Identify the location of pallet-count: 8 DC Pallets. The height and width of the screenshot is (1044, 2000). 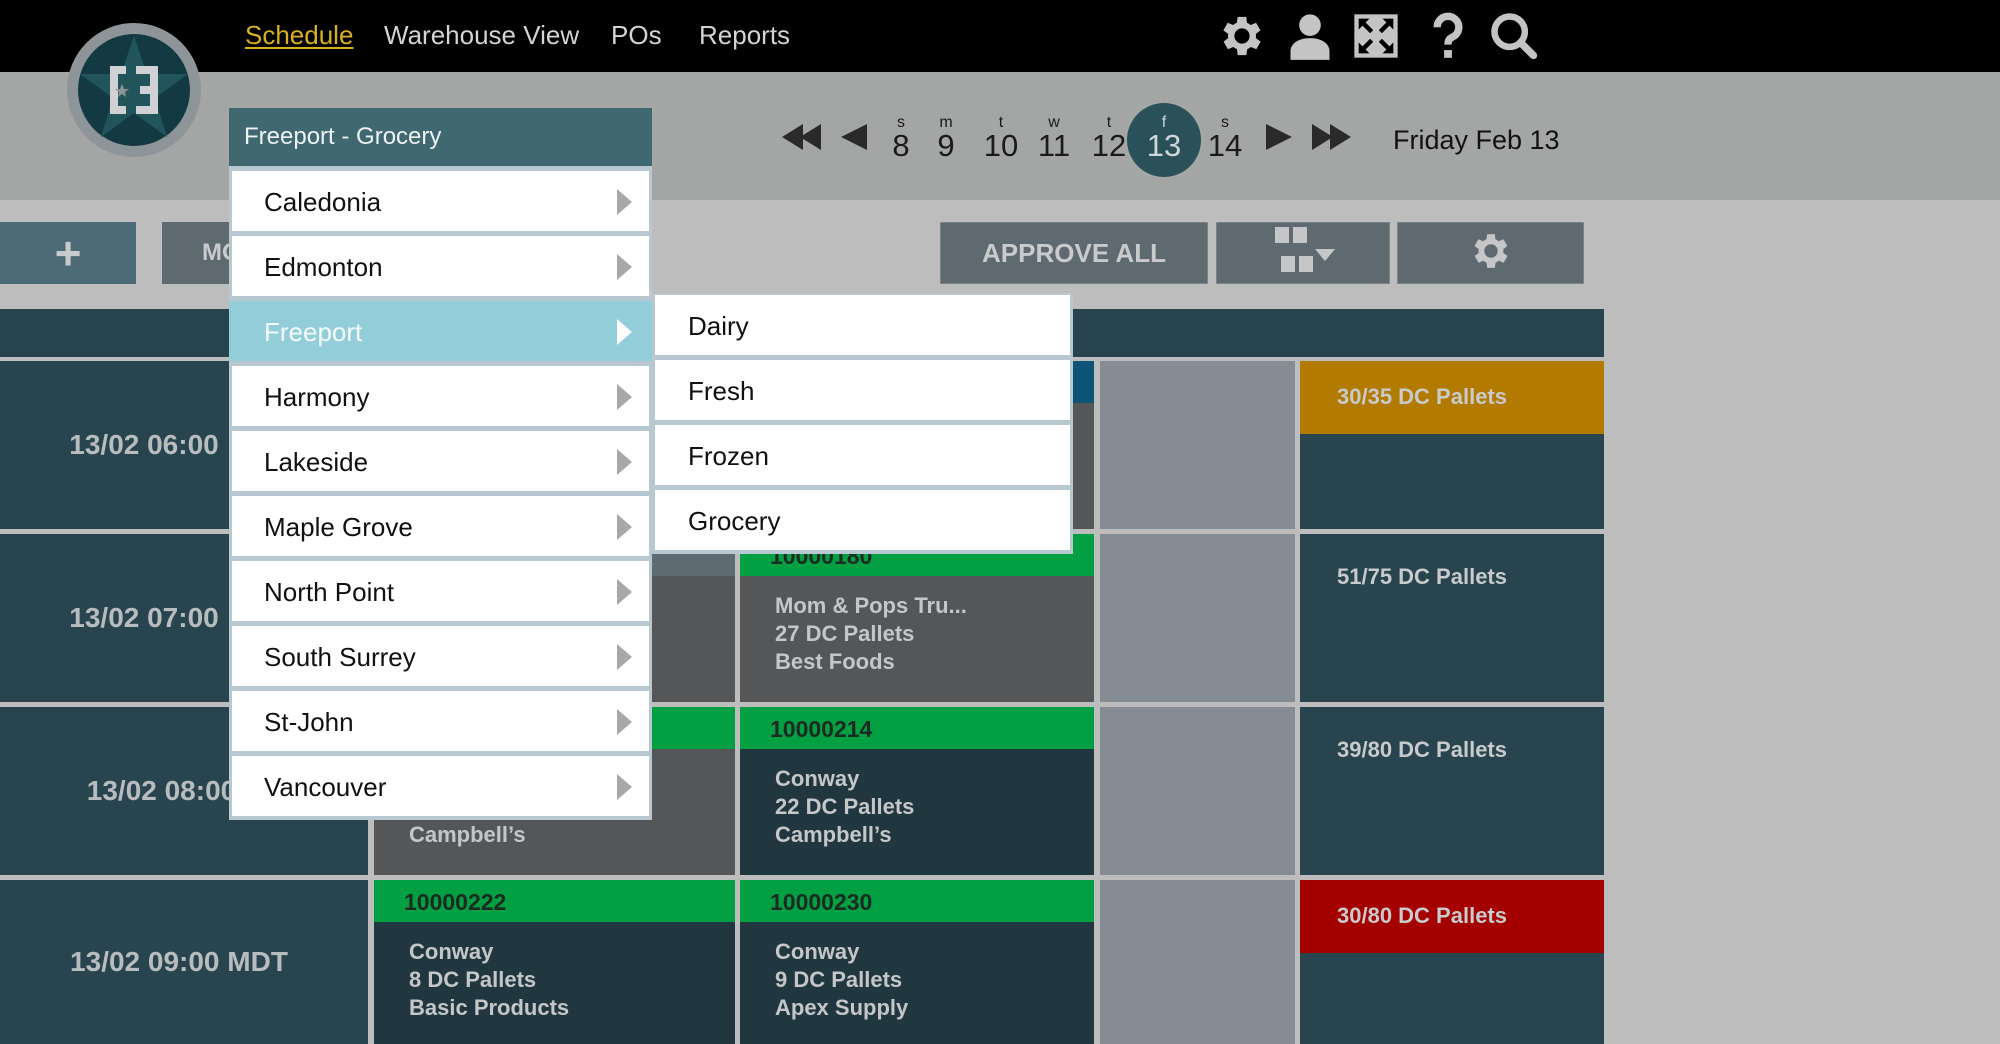
(473, 979).